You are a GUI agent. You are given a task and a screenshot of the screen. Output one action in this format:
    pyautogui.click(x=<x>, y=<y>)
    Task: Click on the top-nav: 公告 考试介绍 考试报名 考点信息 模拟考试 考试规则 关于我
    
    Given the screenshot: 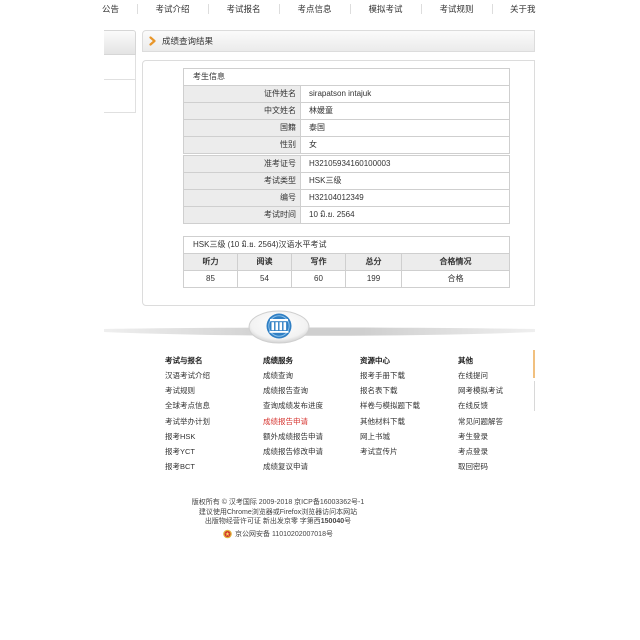 What is the action you would take?
    pyautogui.click(x=320, y=9)
    